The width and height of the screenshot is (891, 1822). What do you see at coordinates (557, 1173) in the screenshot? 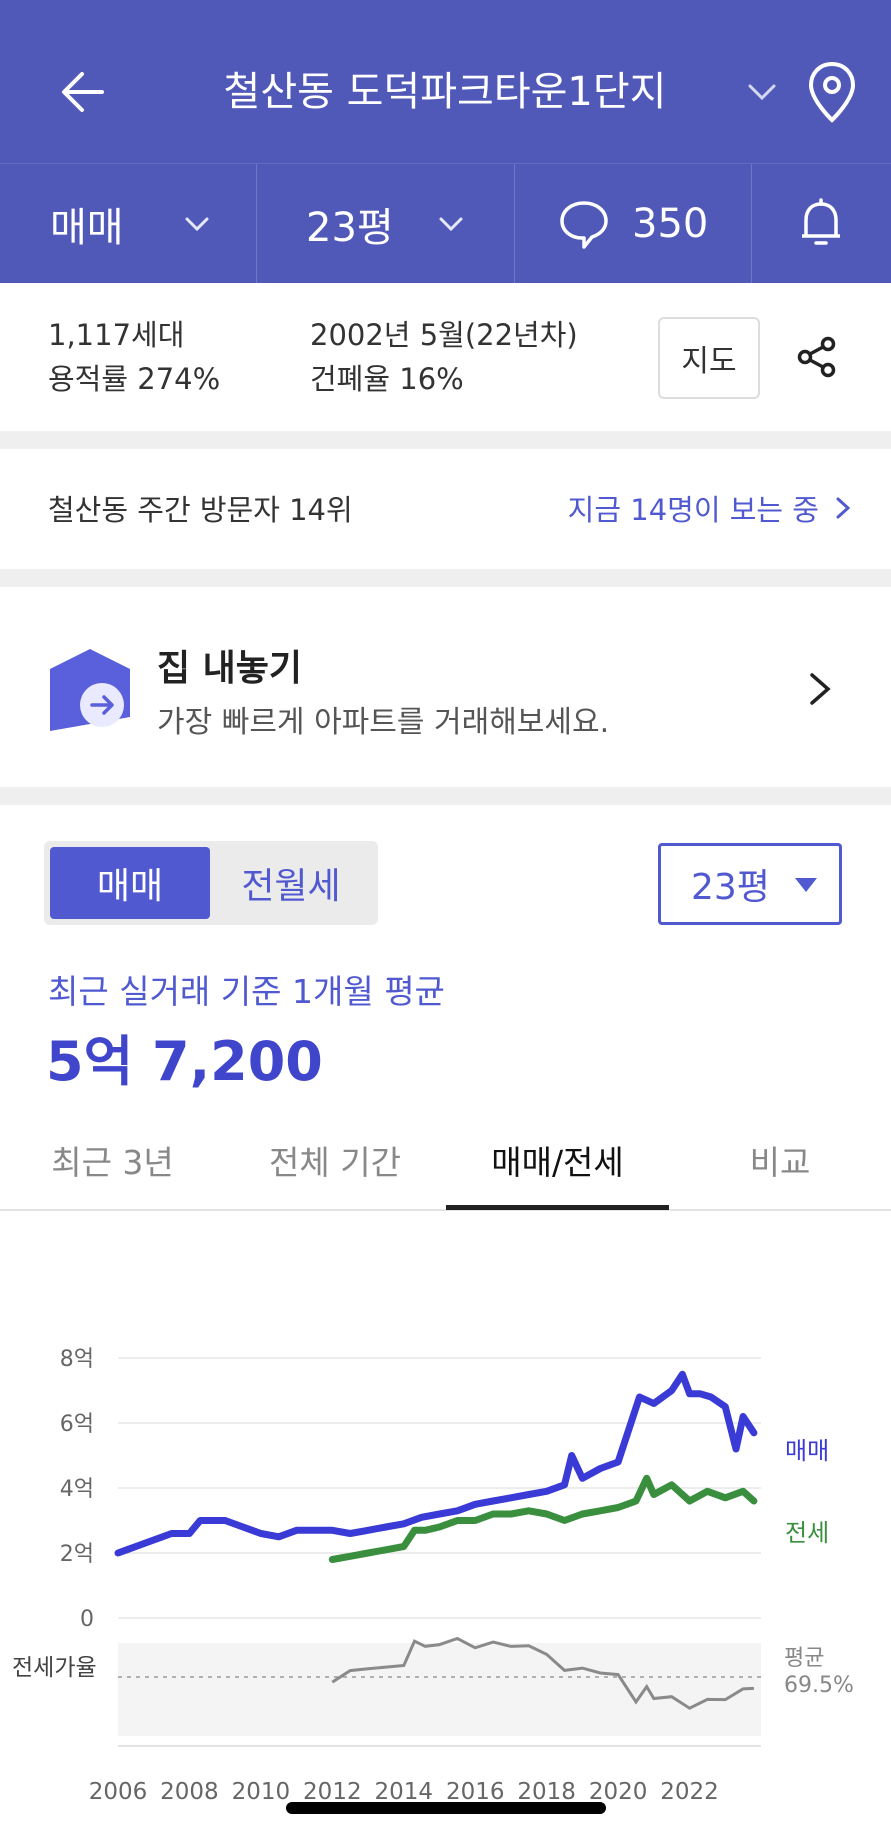
I see `tab-sale-jeonse: 매매/전세` at bounding box center [557, 1173].